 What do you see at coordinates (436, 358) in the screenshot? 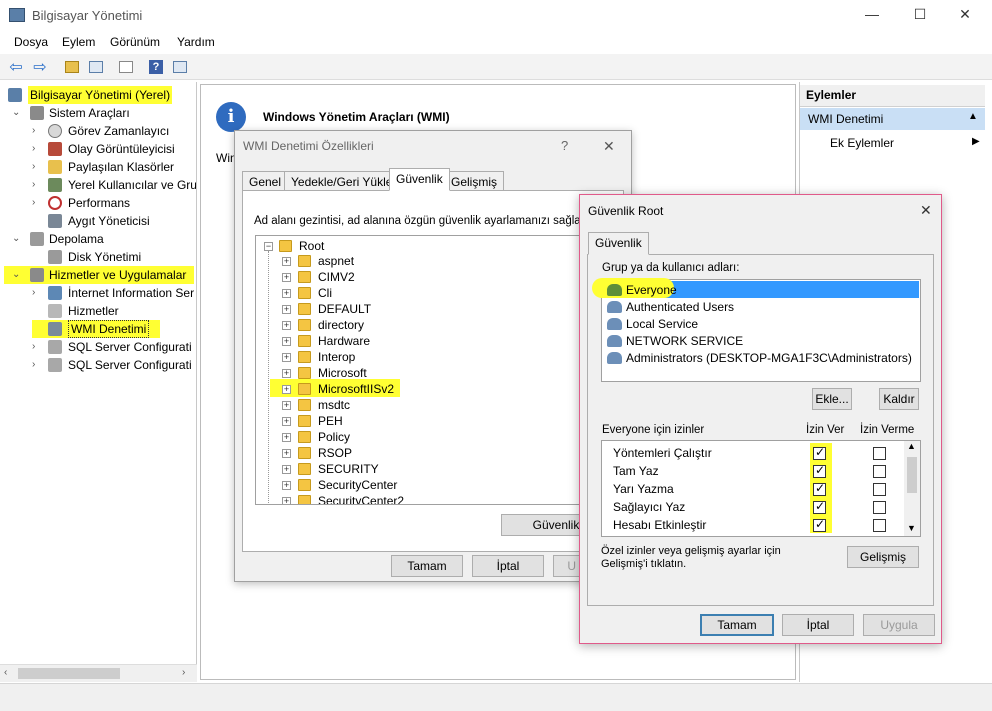
I see `namespace-row: + Interop` at bounding box center [436, 358].